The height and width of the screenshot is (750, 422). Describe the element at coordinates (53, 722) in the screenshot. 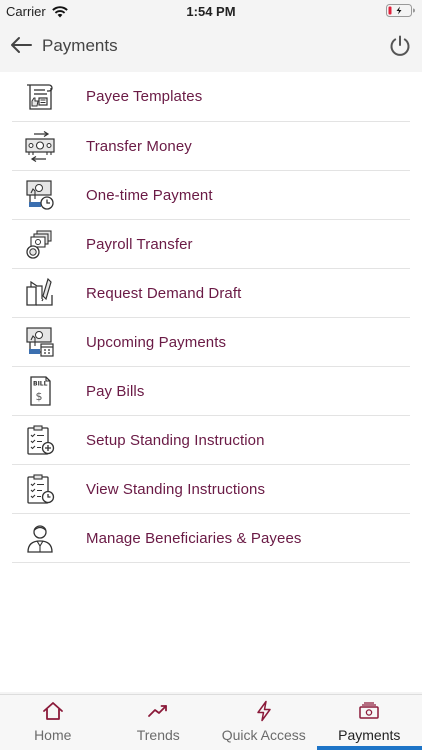

I see `tab-home: Home` at that location.